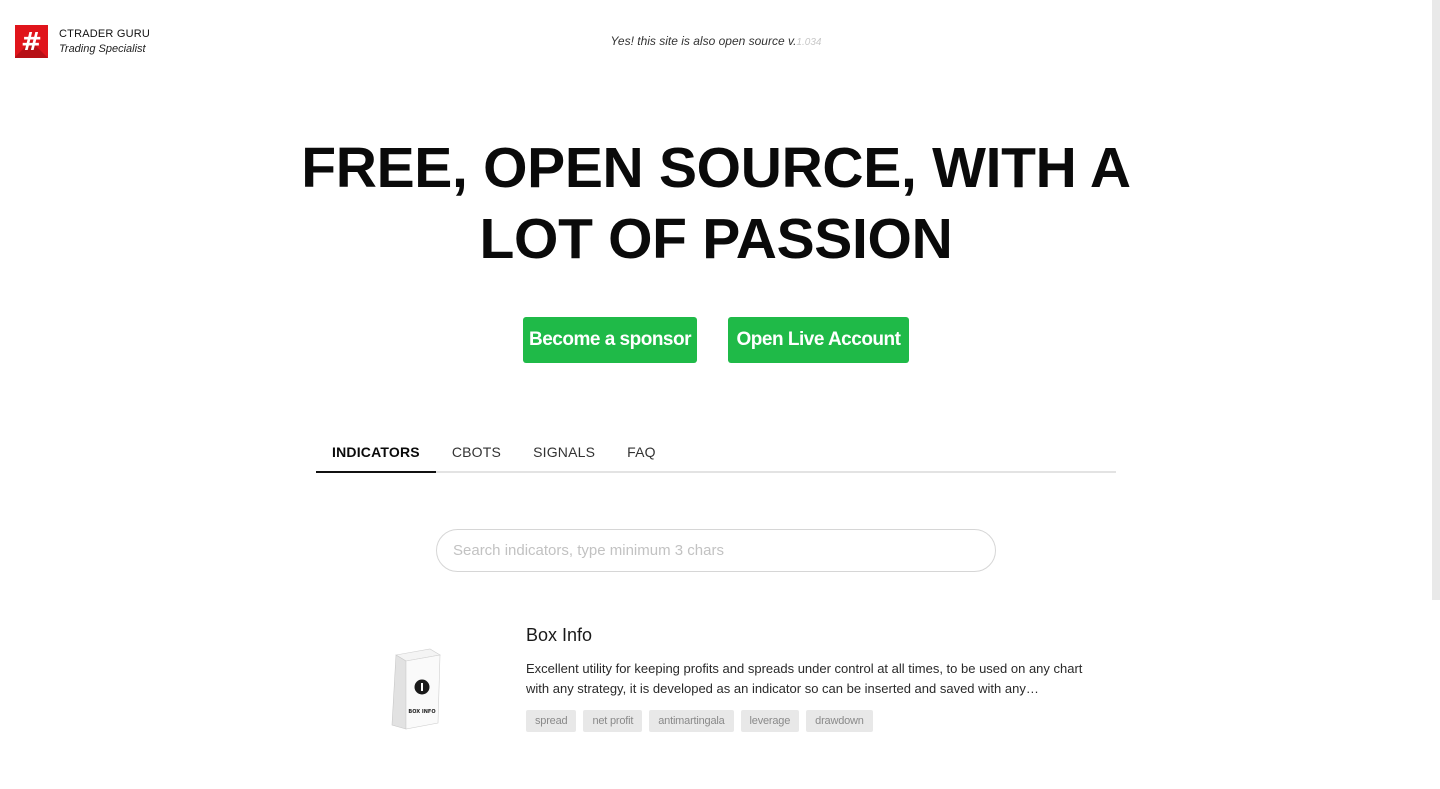 The height and width of the screenshot is (789, 1440). I want to click on open-live-account-button: Open Live Account, so click(818, 340).